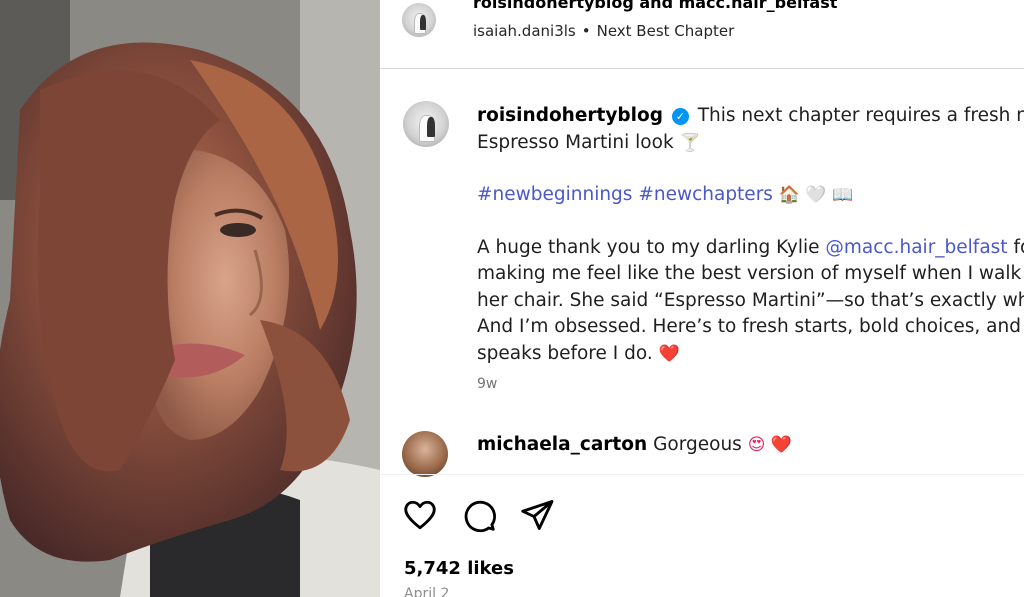 This screenshot has height=597, width=1024. Describe the element at coordinates (562, 444) in the screenshot. I see `comment-username: michaela_carton` at that location.